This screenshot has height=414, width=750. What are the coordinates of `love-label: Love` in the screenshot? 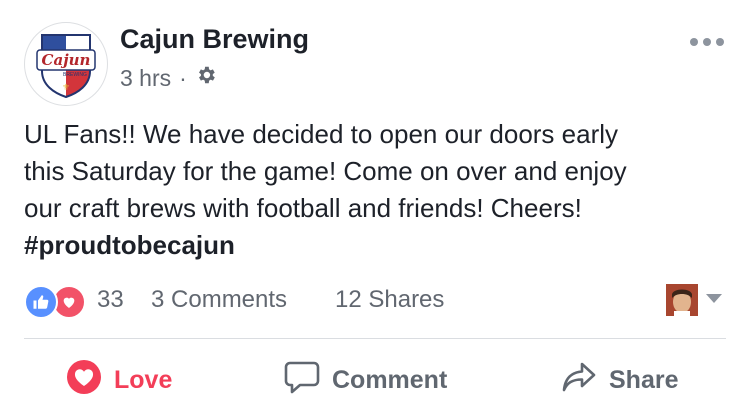 It's located at (143, 379).